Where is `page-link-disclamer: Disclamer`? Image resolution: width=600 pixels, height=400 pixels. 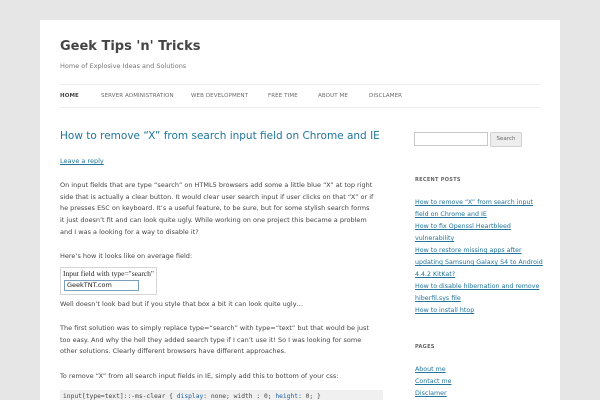 page-link-disclamer: Disclamer is located at coordinates (485, 394).